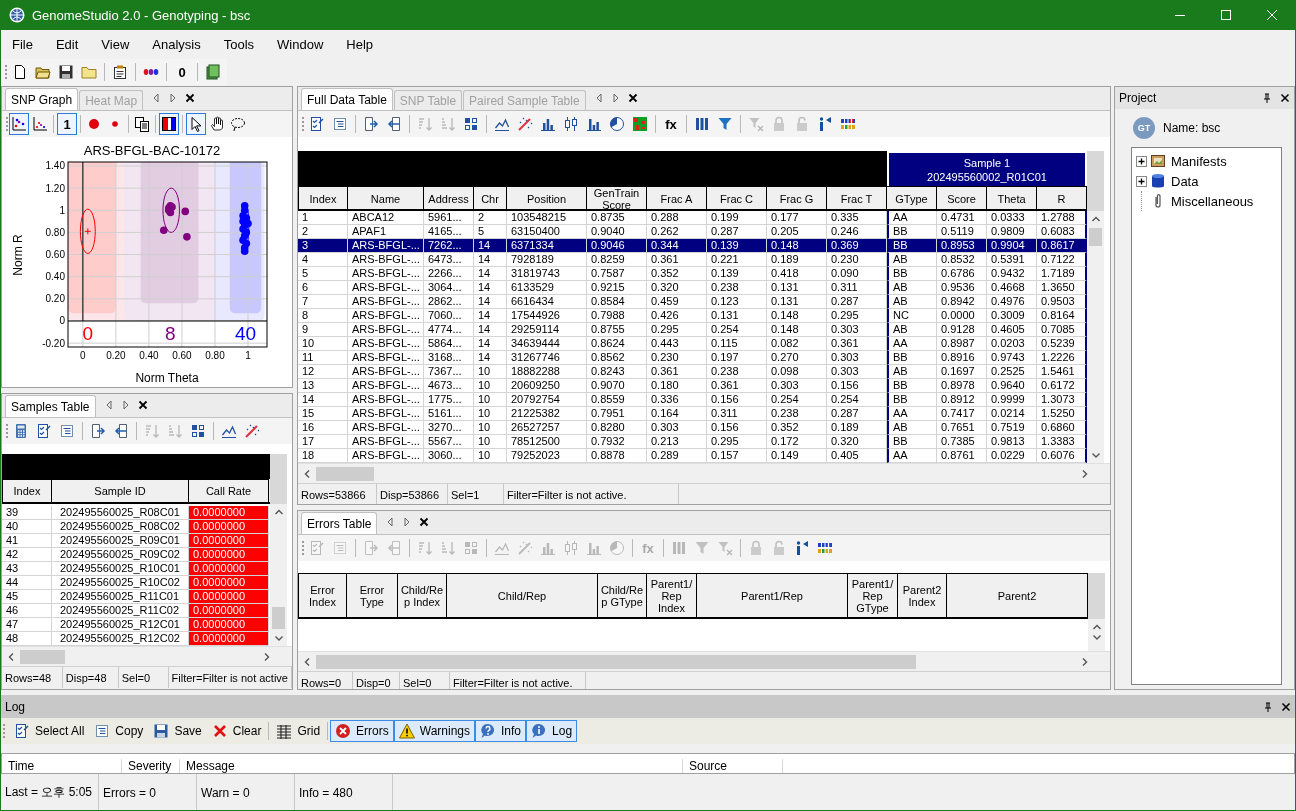 The height and width of the screenshot is (811, 1296). What do you see at coordinates (21, 431) in the screenshot?
I see `calculator-icon` at bounding box center [21, 431].